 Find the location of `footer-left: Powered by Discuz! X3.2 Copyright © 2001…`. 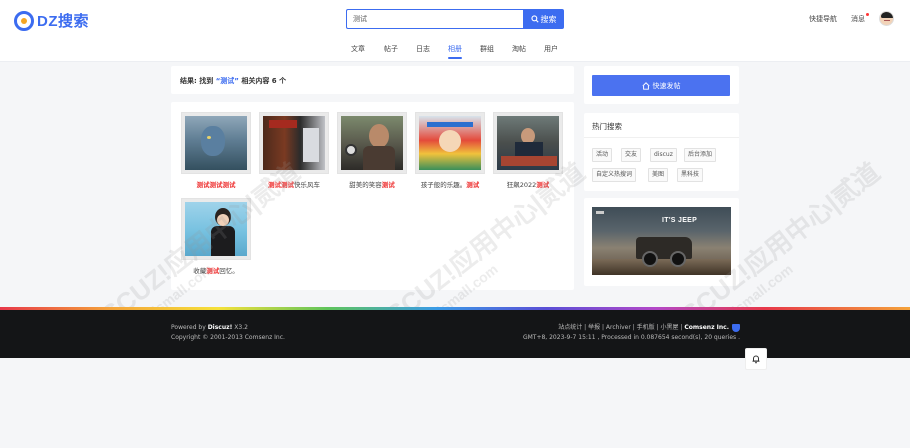

footer-left: Powered by Discuz! X3.2 Copyright © 2001… is located at coordinates (228, 333).